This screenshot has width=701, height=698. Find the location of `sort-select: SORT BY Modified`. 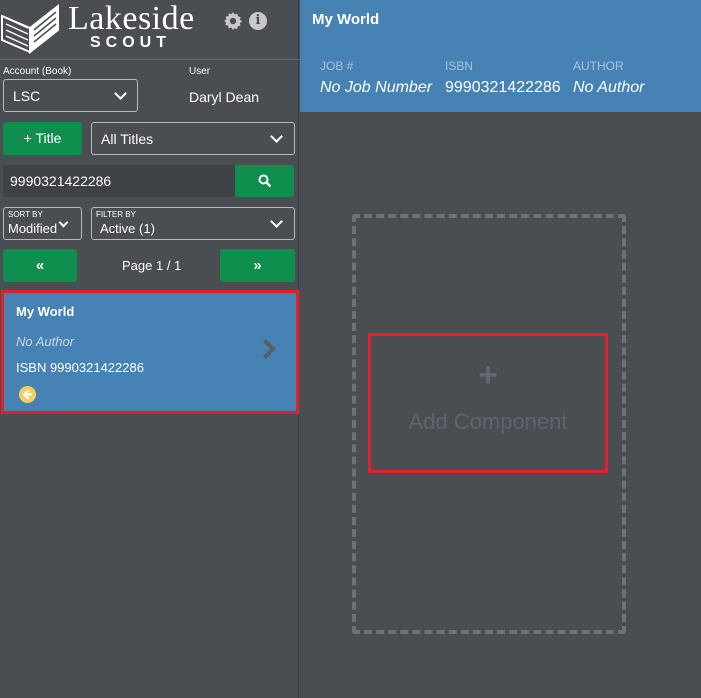

sort-select: SORT BY Modified is located at coordinates (42, 223).